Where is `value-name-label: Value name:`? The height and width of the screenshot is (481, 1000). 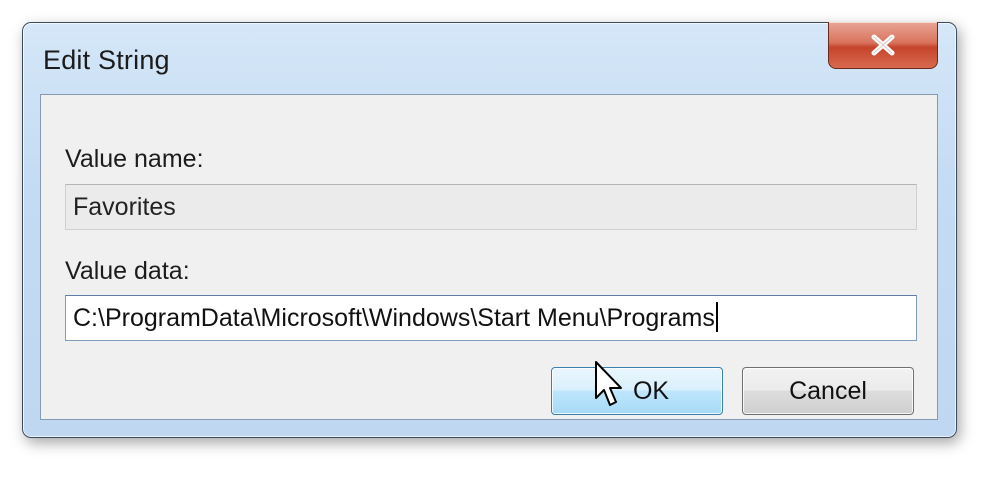 value-name-label: Value name: is located at coordinates (134, 159).